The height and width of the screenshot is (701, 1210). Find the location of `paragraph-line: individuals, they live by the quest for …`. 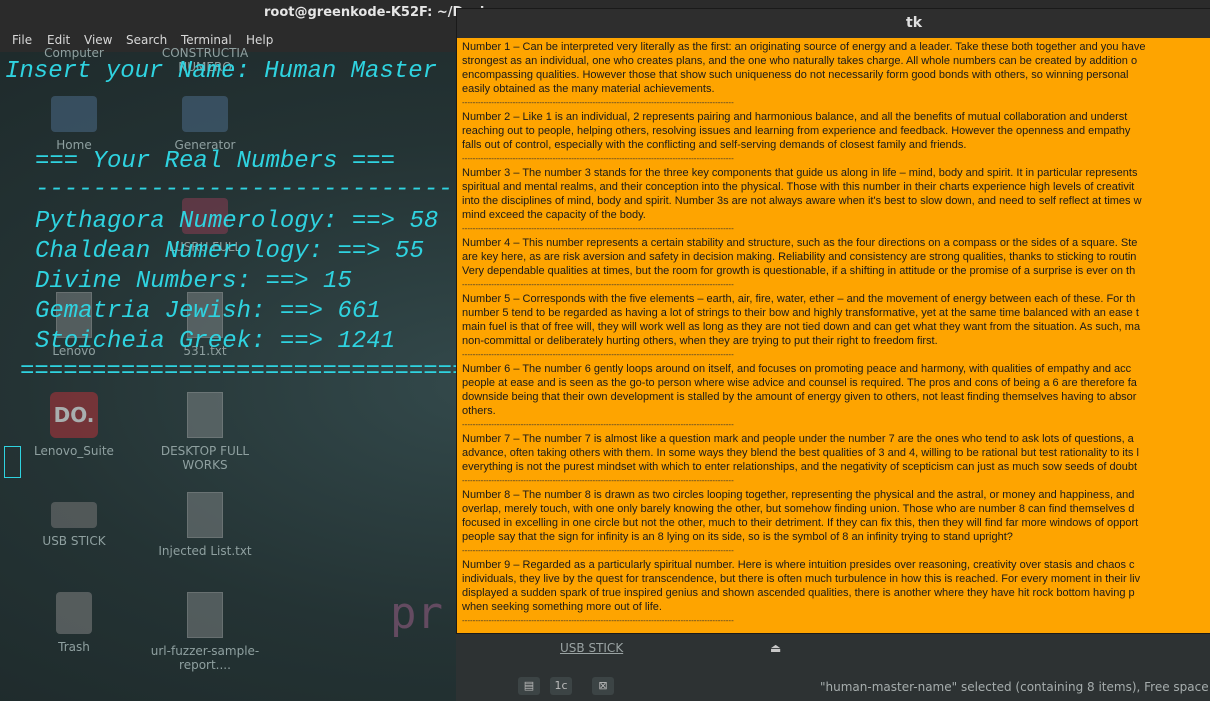

paragraph-line: individuals, they live by the quest for … is located at coordinates (801, 579).